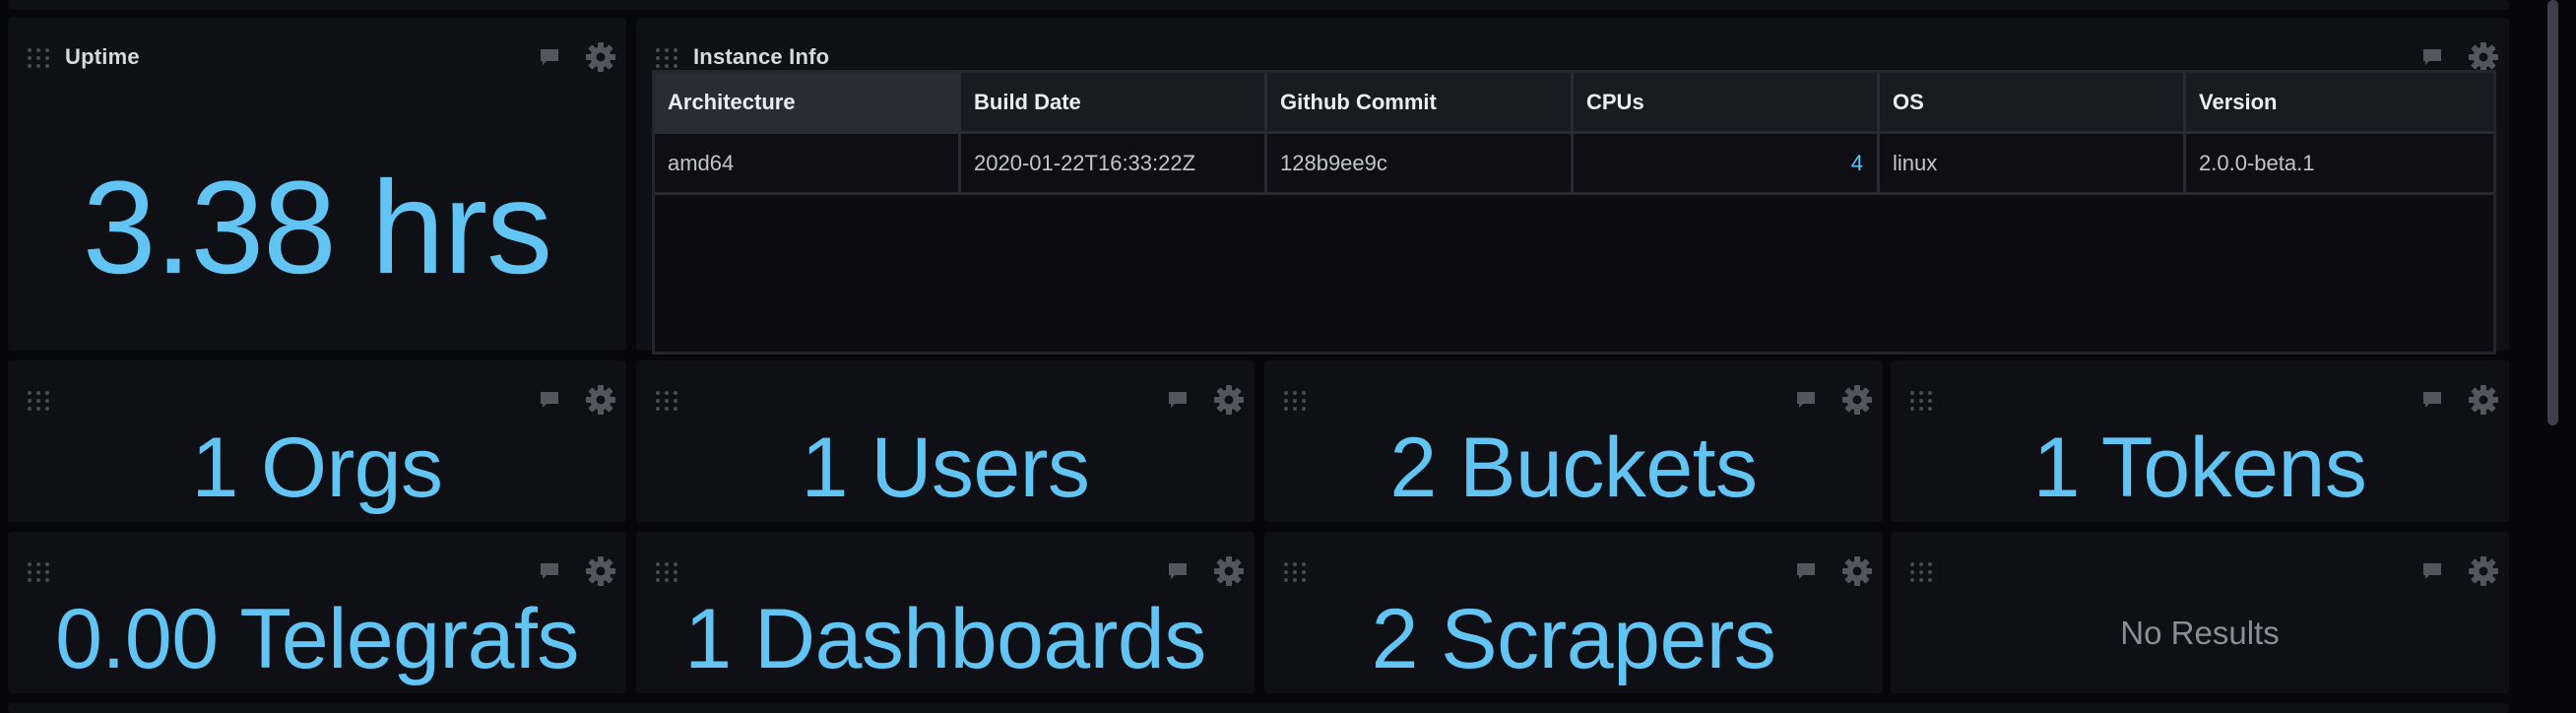 This screenshot has height=713, width=2576. What do you see at coordinates (945, 639) in the screenshot?
I see `dashboards-count: 1 Dashboards` at bounding box center [945, 639].